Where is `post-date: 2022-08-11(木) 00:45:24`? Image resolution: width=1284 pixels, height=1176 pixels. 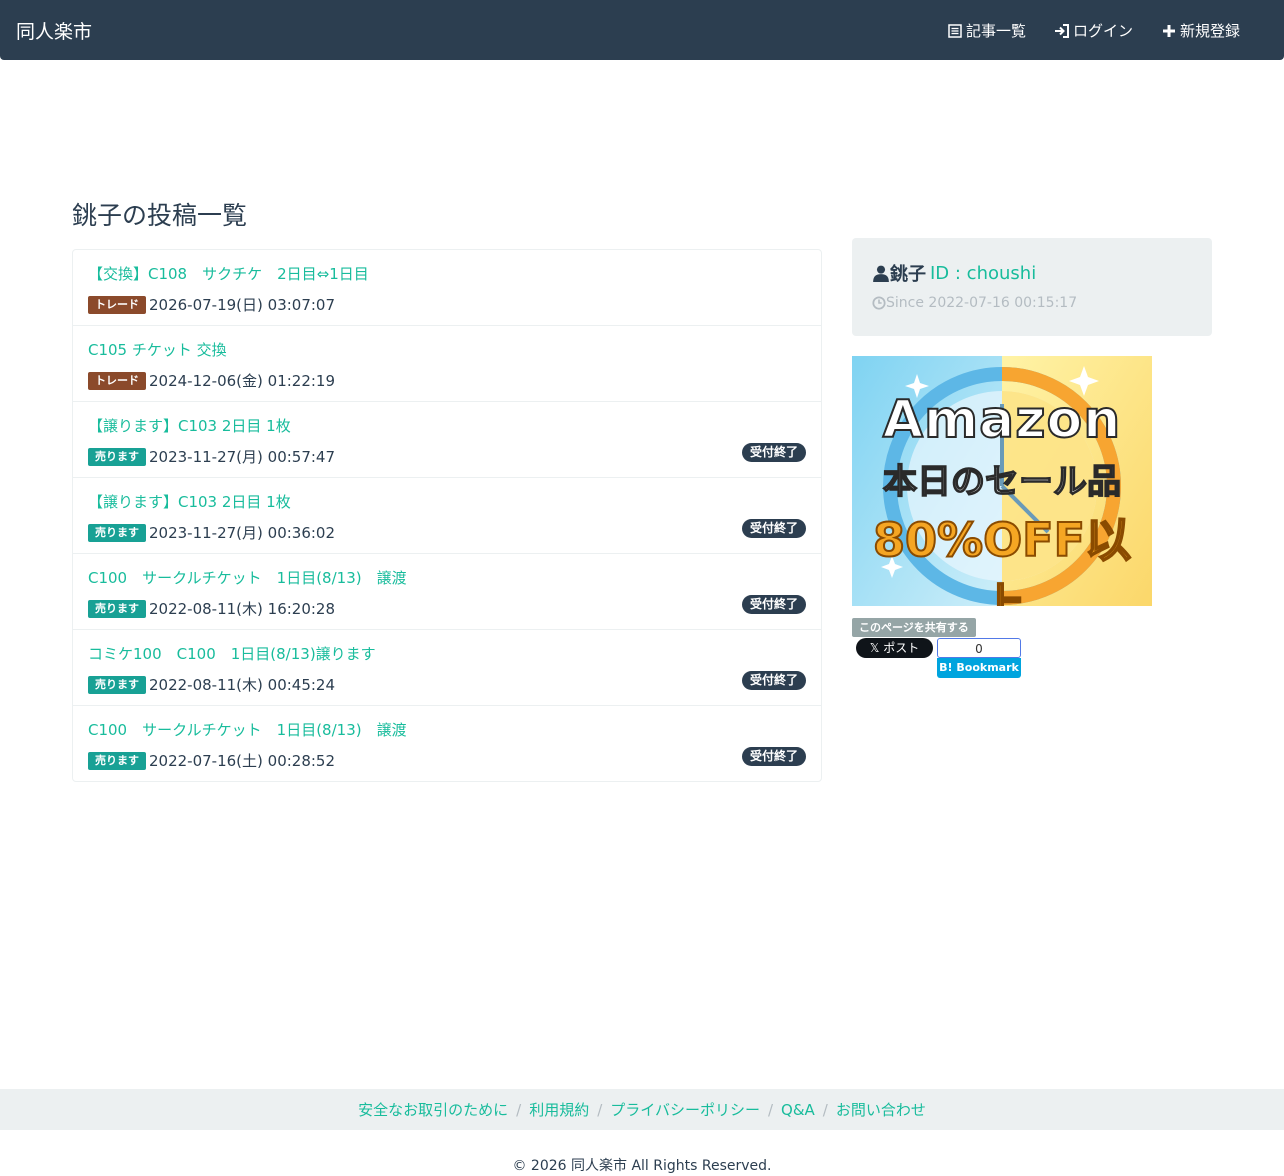 post-date: 2022-08-11(木) 00:45:24 is located at coordinates (242, 685).